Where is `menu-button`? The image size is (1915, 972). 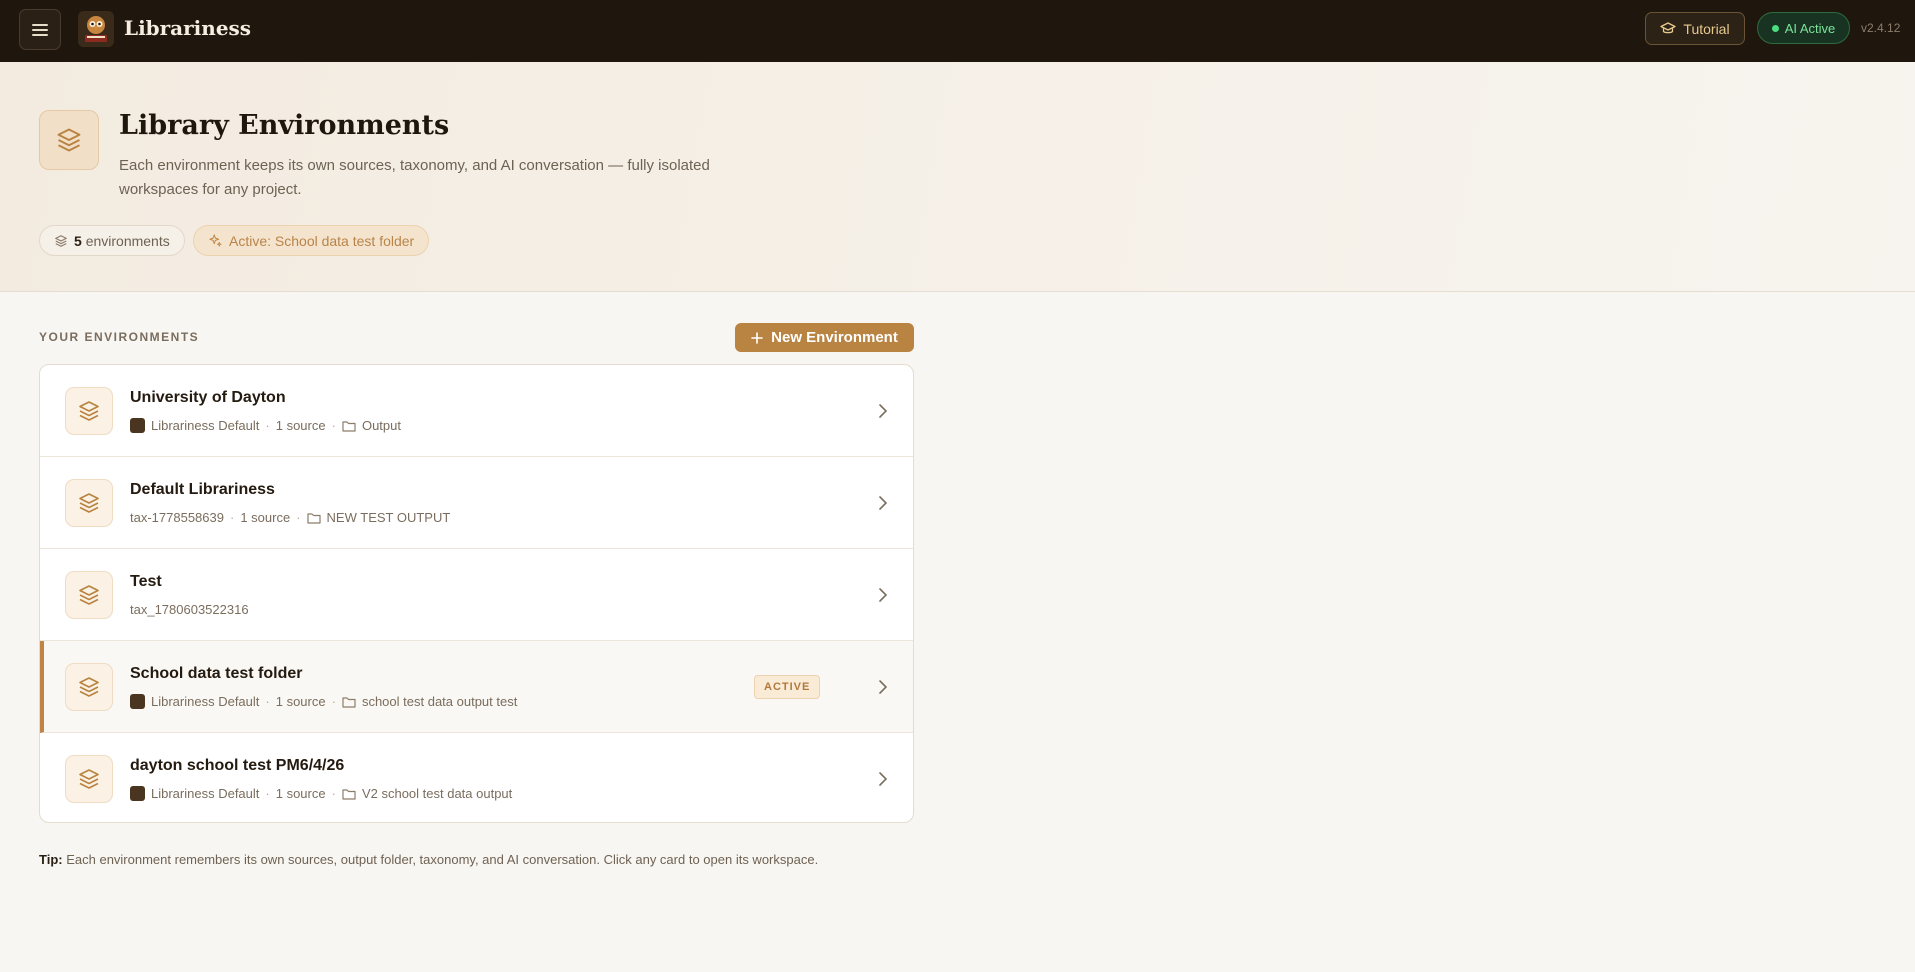 menu-button is located at coordinates (40, 29).